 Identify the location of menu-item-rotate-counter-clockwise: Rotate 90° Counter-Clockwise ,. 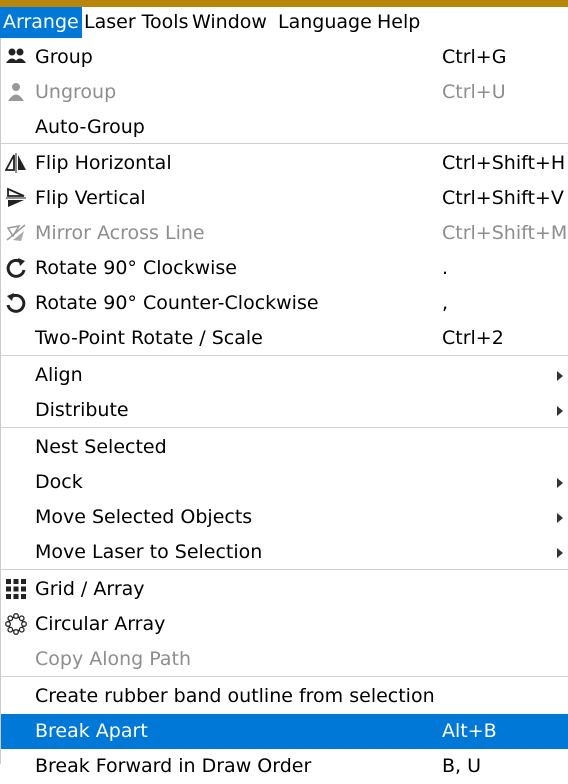
(284, 303).